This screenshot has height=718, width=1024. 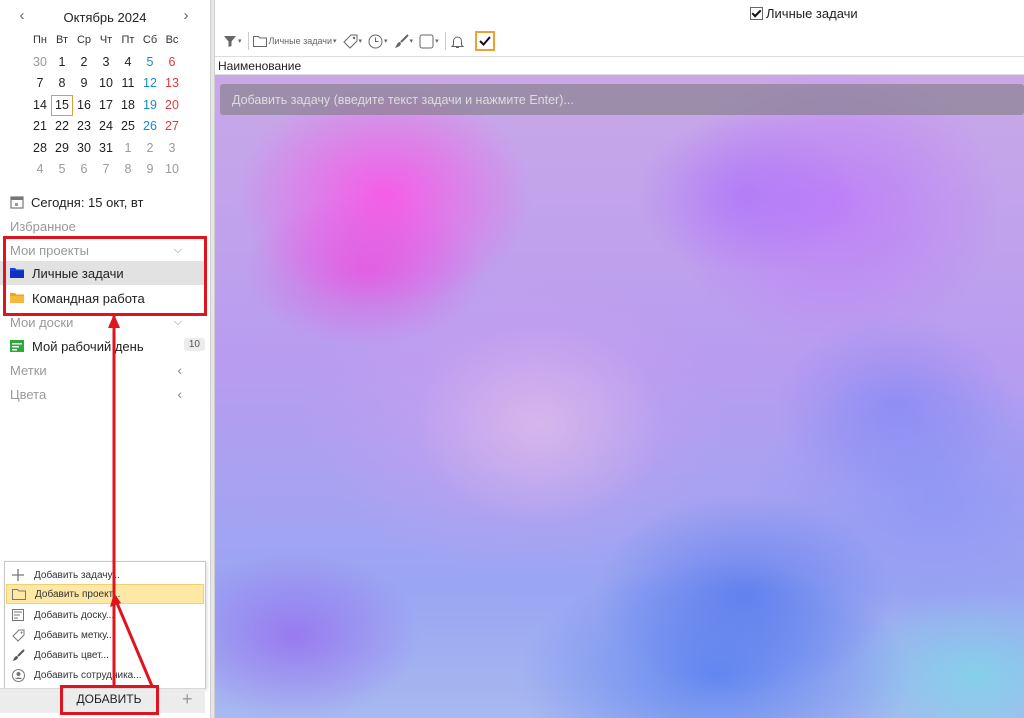 What do you see at coordinates (131, 500) in the screenshot?
I see `annotation-arrows` at bounding box center [131, 500].